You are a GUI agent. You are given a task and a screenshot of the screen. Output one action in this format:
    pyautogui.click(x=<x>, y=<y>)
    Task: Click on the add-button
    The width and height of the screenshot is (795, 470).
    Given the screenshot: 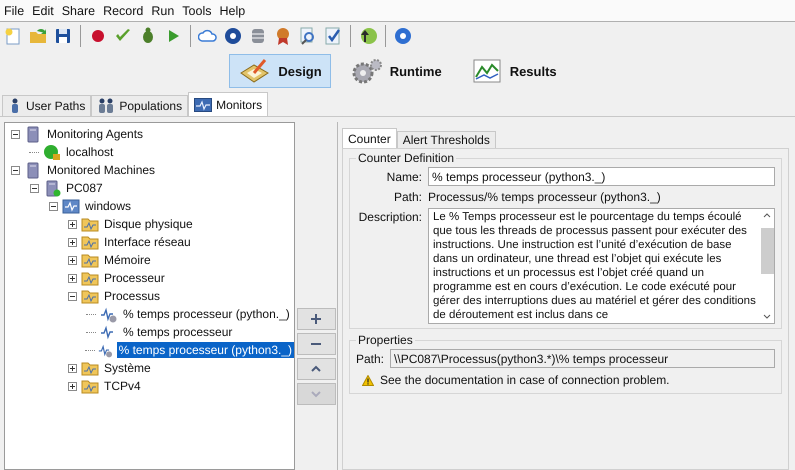 What is the action you would take?
    pyautogui.click(x=316, y=319)
    